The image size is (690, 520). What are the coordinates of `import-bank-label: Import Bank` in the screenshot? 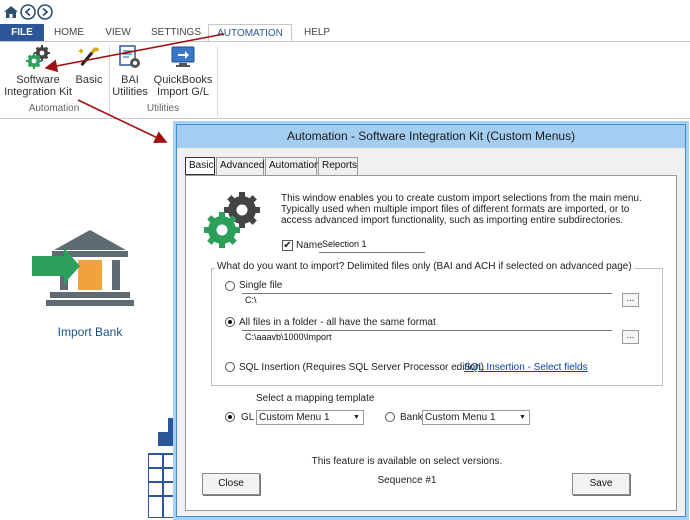 It's located at (90, 332).